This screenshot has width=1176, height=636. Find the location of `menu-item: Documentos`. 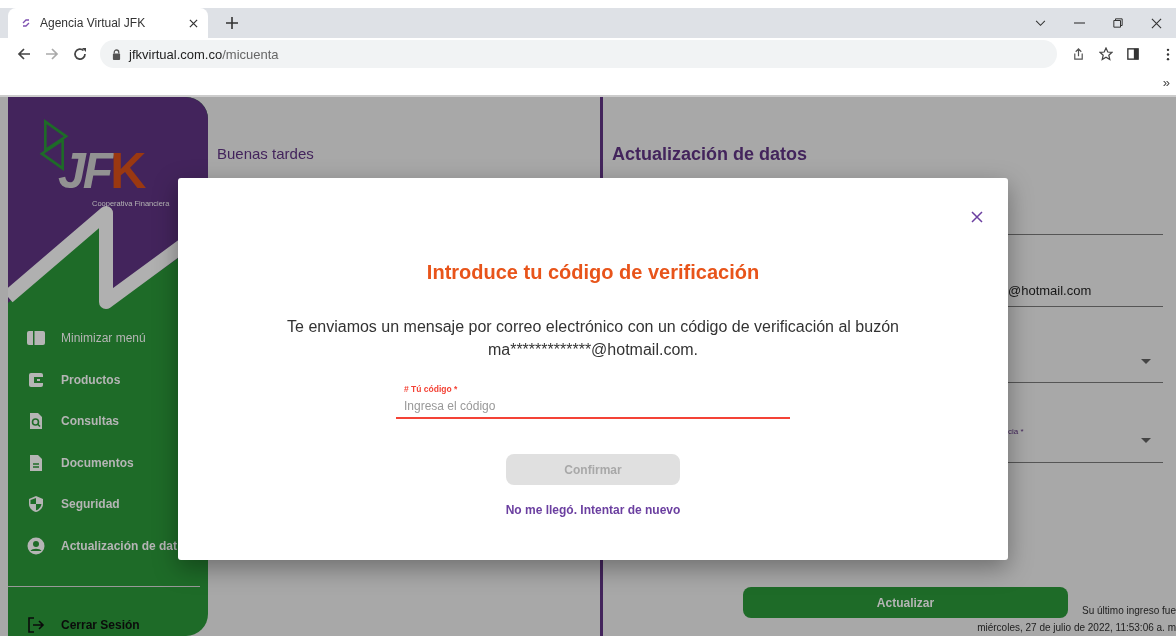

menu-item: Documentos is located at coordinates (117, 462).